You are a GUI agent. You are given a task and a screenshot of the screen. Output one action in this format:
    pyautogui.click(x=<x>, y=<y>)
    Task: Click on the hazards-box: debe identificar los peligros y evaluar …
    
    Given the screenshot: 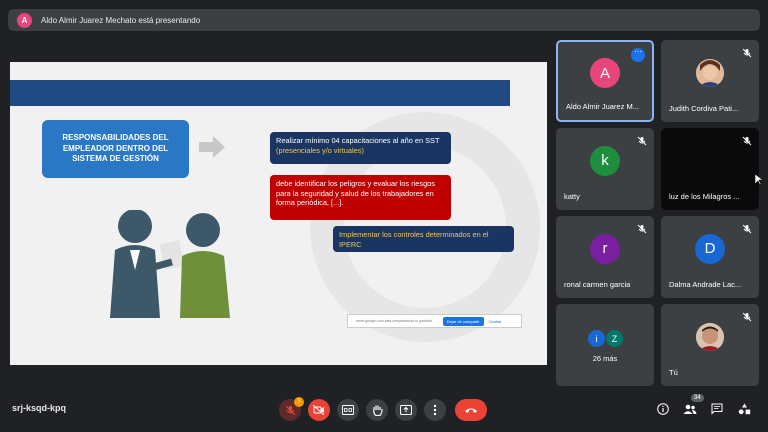 What is the action you would take?
    pyautogui.click(x=360, y=197)
    